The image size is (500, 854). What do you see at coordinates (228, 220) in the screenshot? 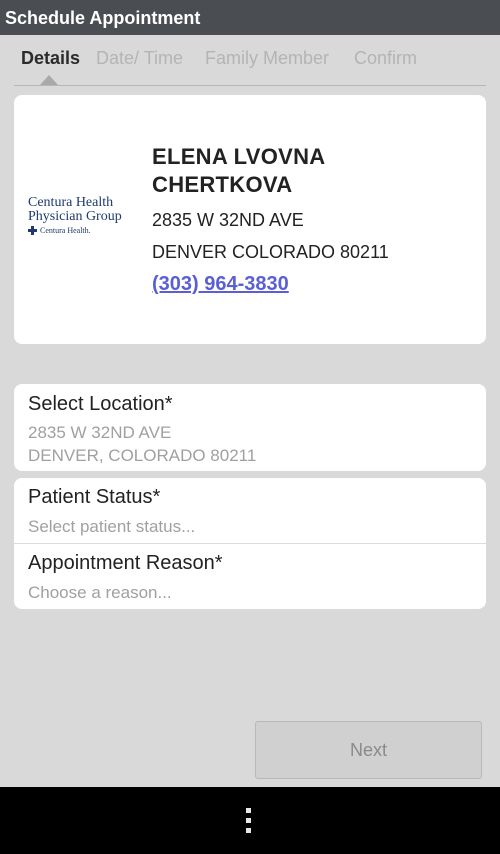
I see `provider-address-line1: 2835 W 32ND AVE` at bounding box center [228, 220].